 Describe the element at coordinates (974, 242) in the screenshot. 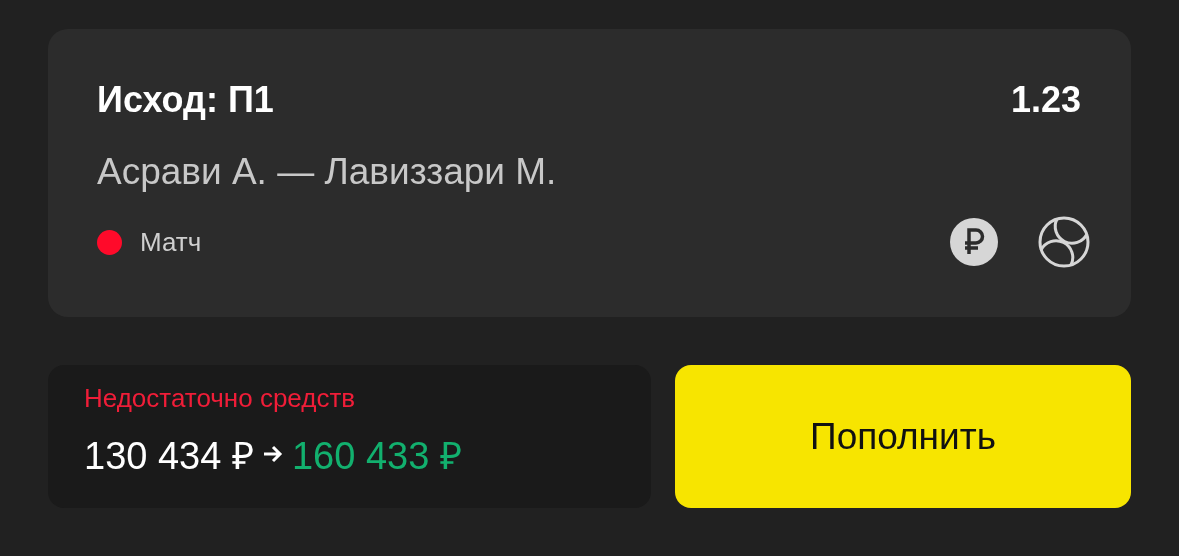

I see `ruble-coin-icon` at that location.